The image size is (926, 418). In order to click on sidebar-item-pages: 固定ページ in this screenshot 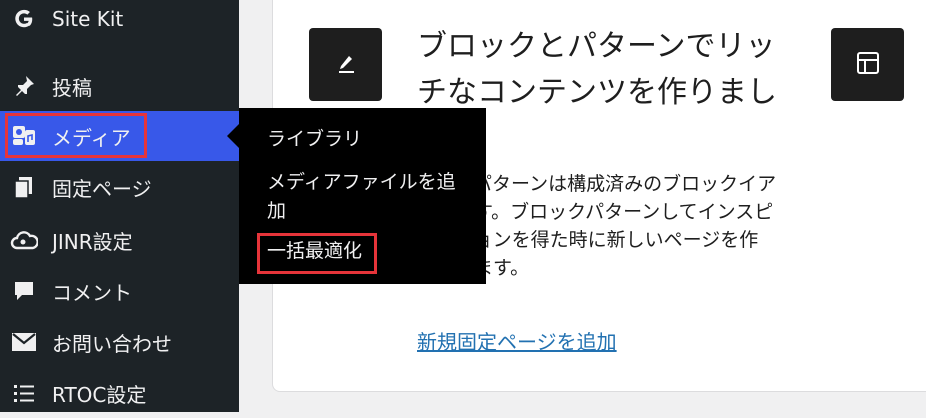, I will do `click(119, 187)`.